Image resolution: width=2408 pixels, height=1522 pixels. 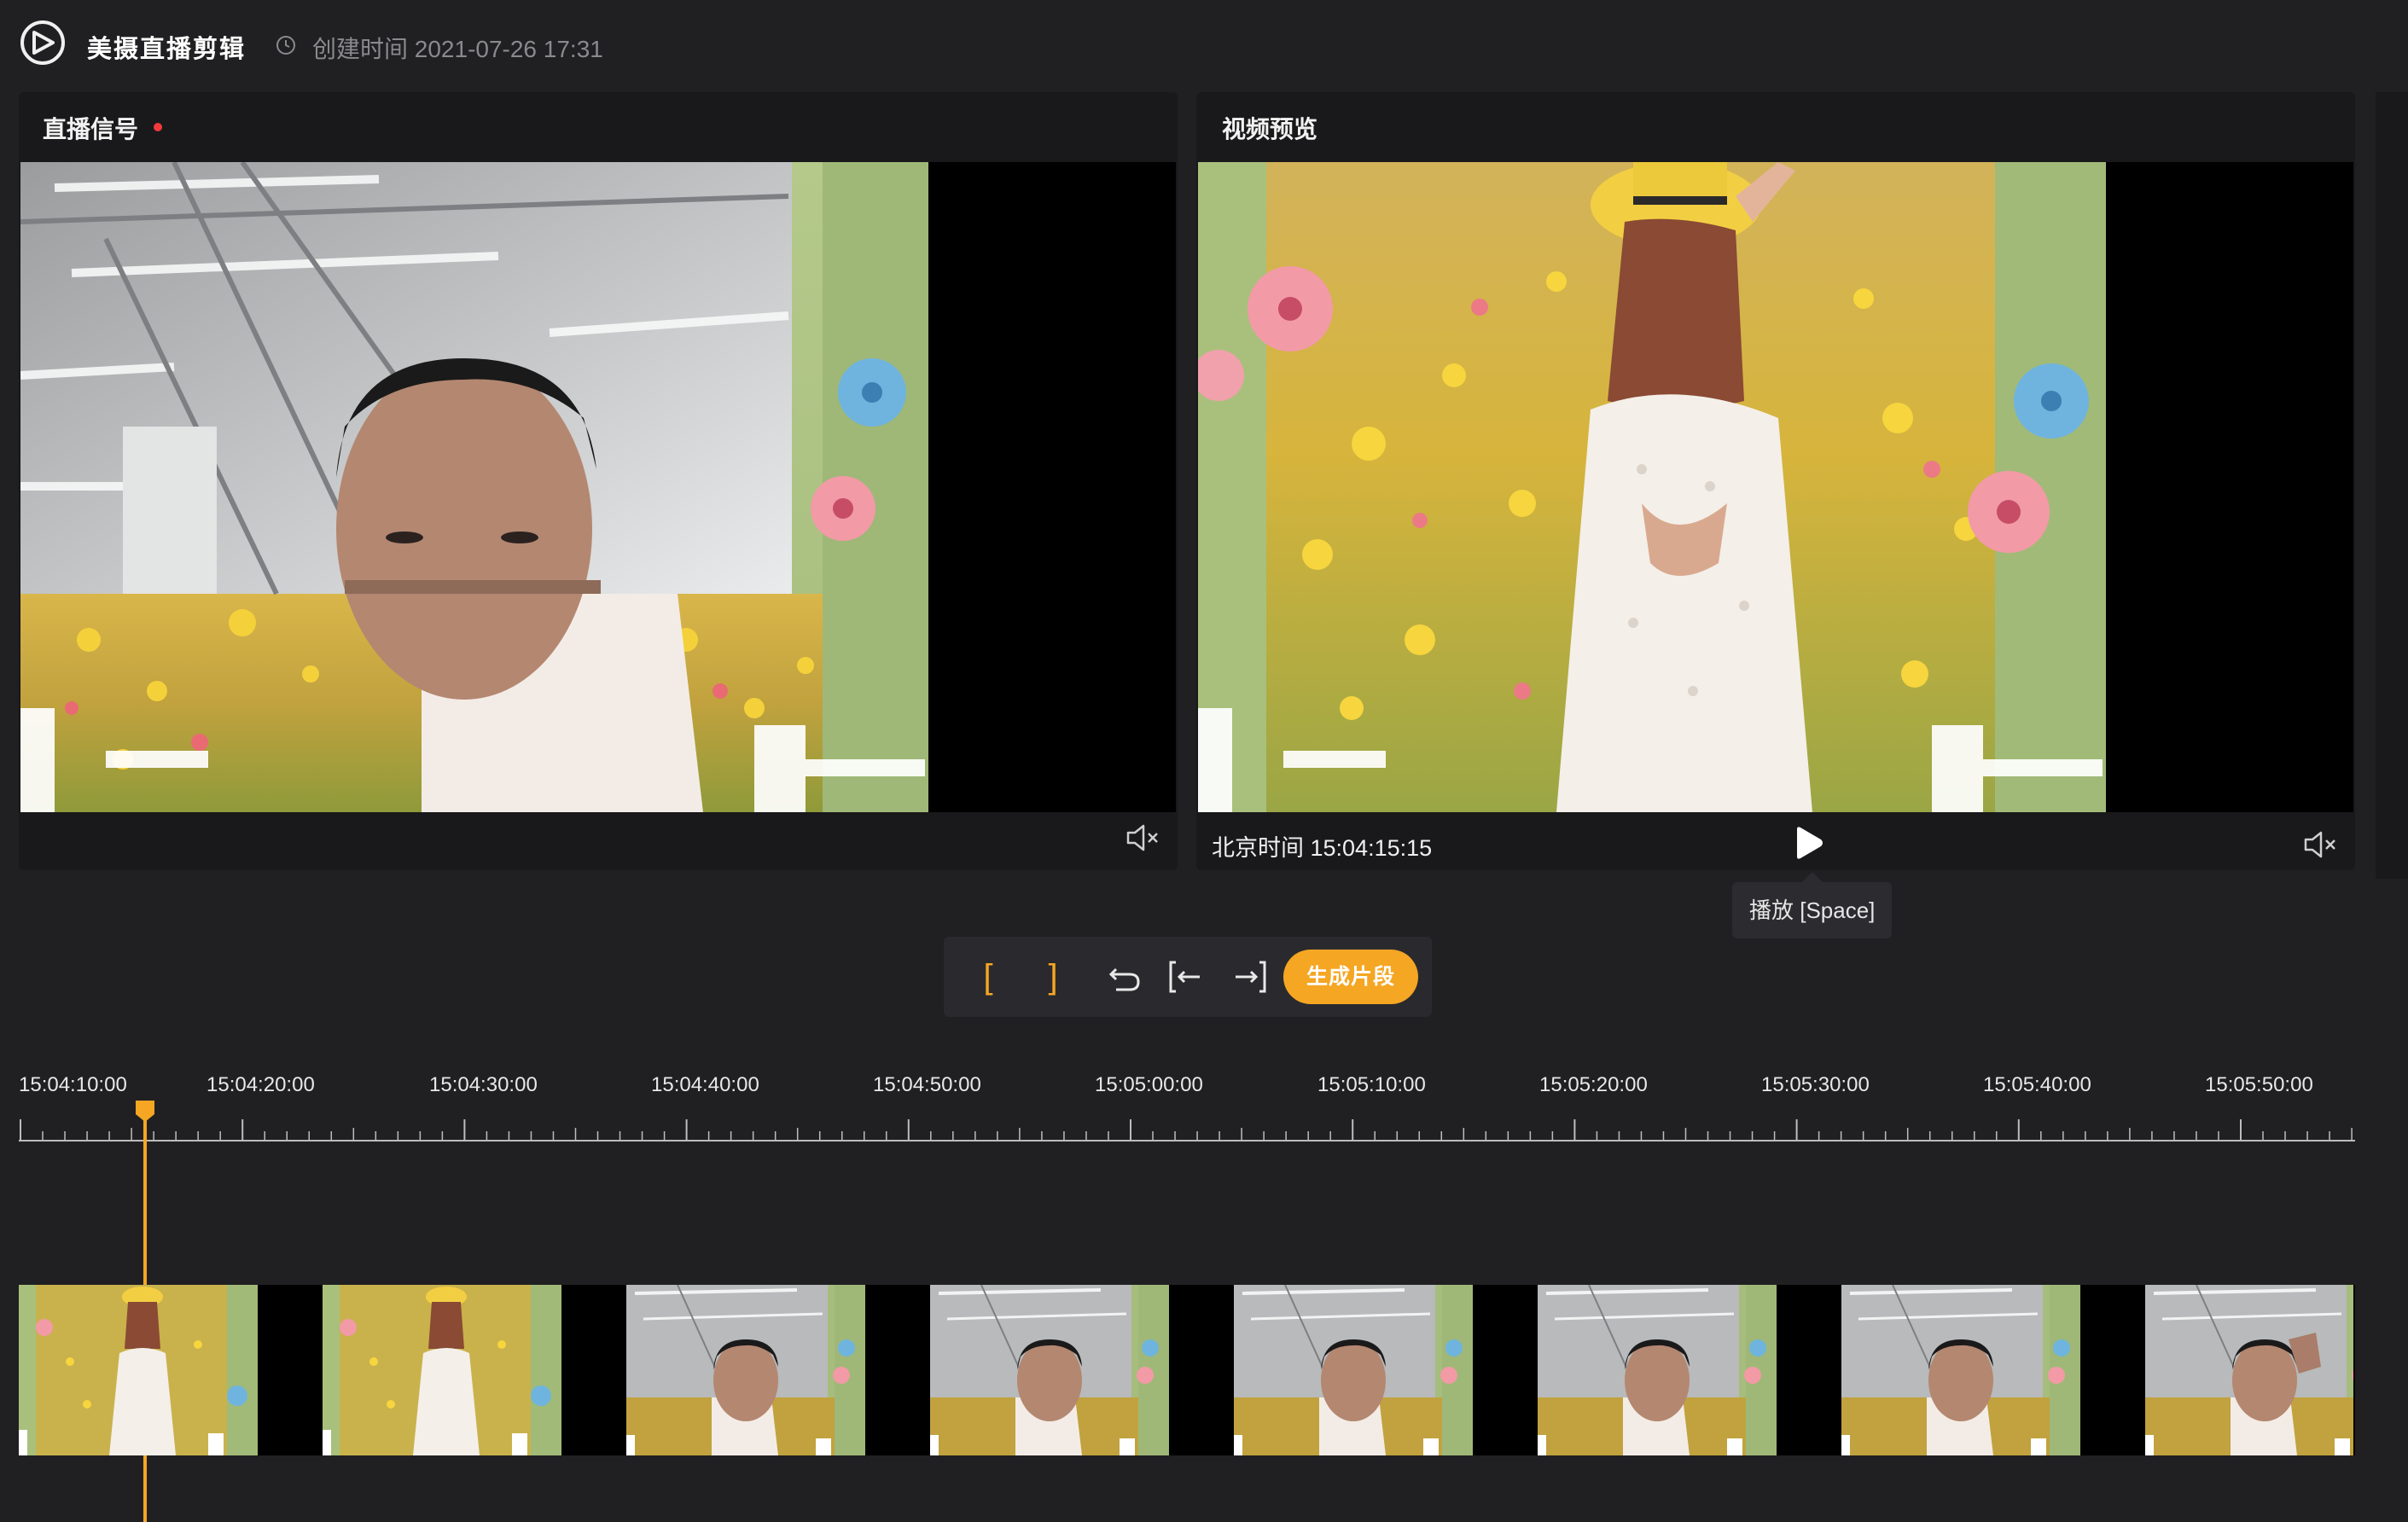 I want to click on tick-label: 15:04:20:00, so click(x=260, y=1084).